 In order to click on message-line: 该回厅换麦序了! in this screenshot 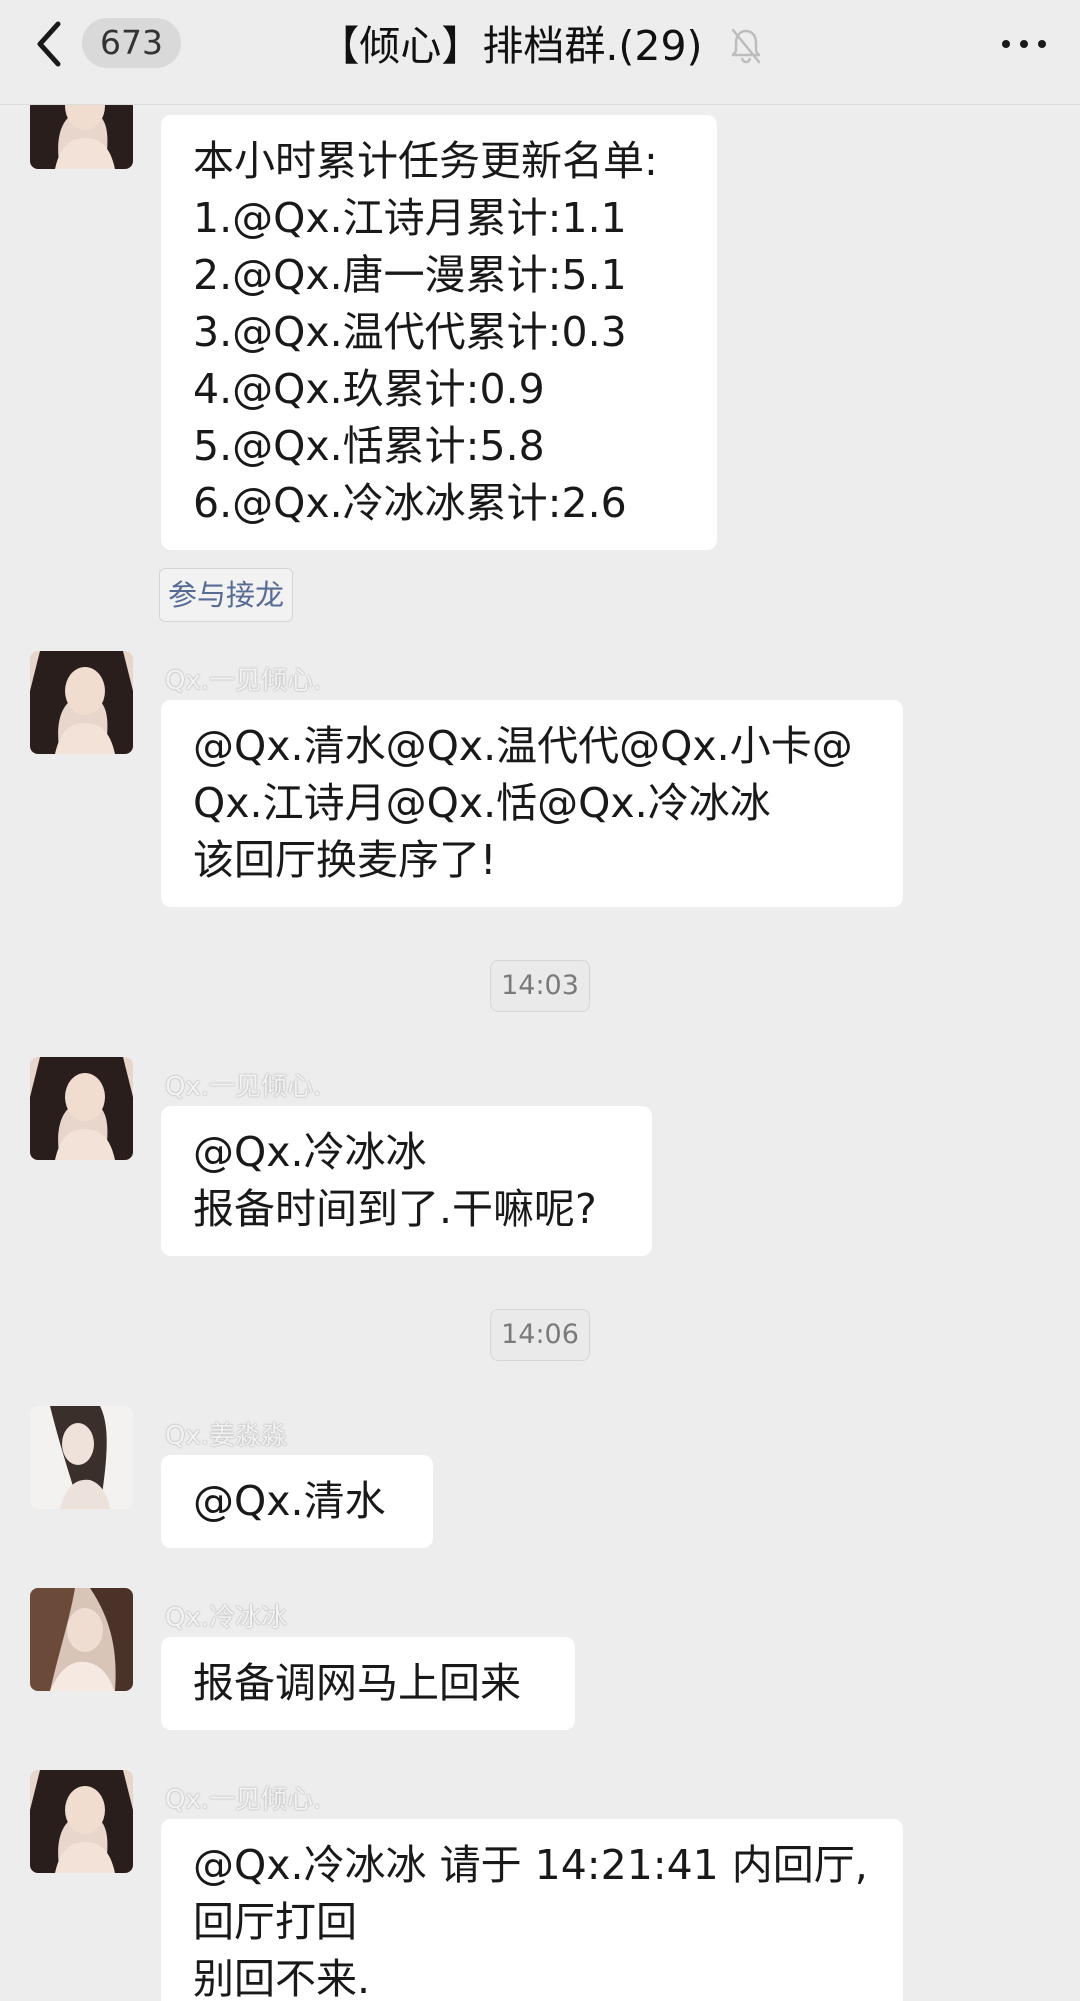, I will do `click(345, 860)`.